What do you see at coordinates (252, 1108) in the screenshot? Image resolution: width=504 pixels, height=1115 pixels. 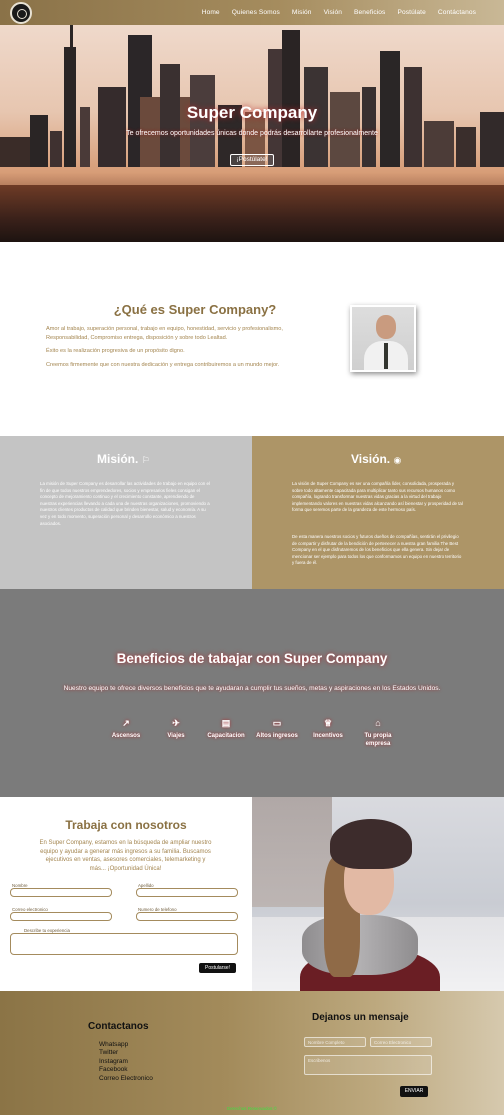 I see `copyright-text: Derechos Reservados ©` at bounding box center [252, 1108].